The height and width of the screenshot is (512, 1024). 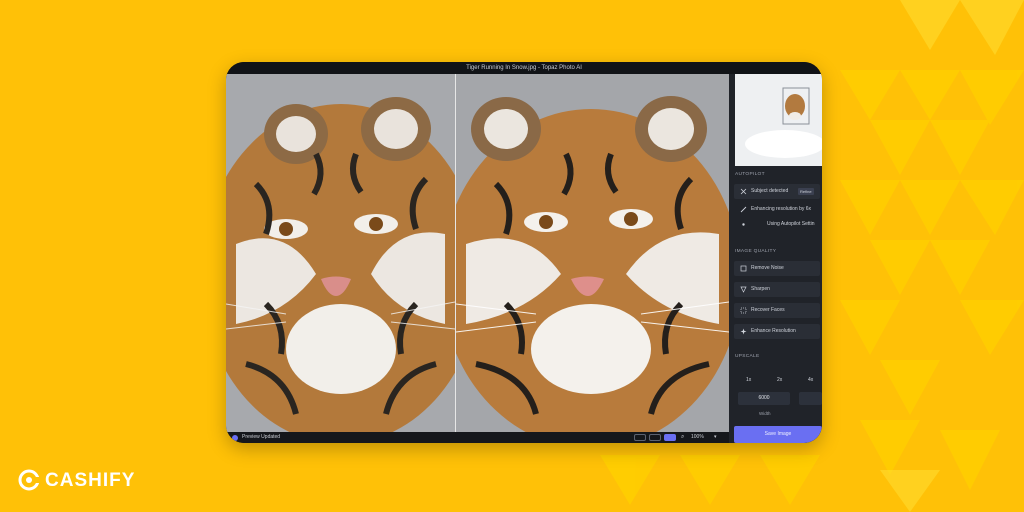 I want to click on face-icon, so click(x=743, y=310).